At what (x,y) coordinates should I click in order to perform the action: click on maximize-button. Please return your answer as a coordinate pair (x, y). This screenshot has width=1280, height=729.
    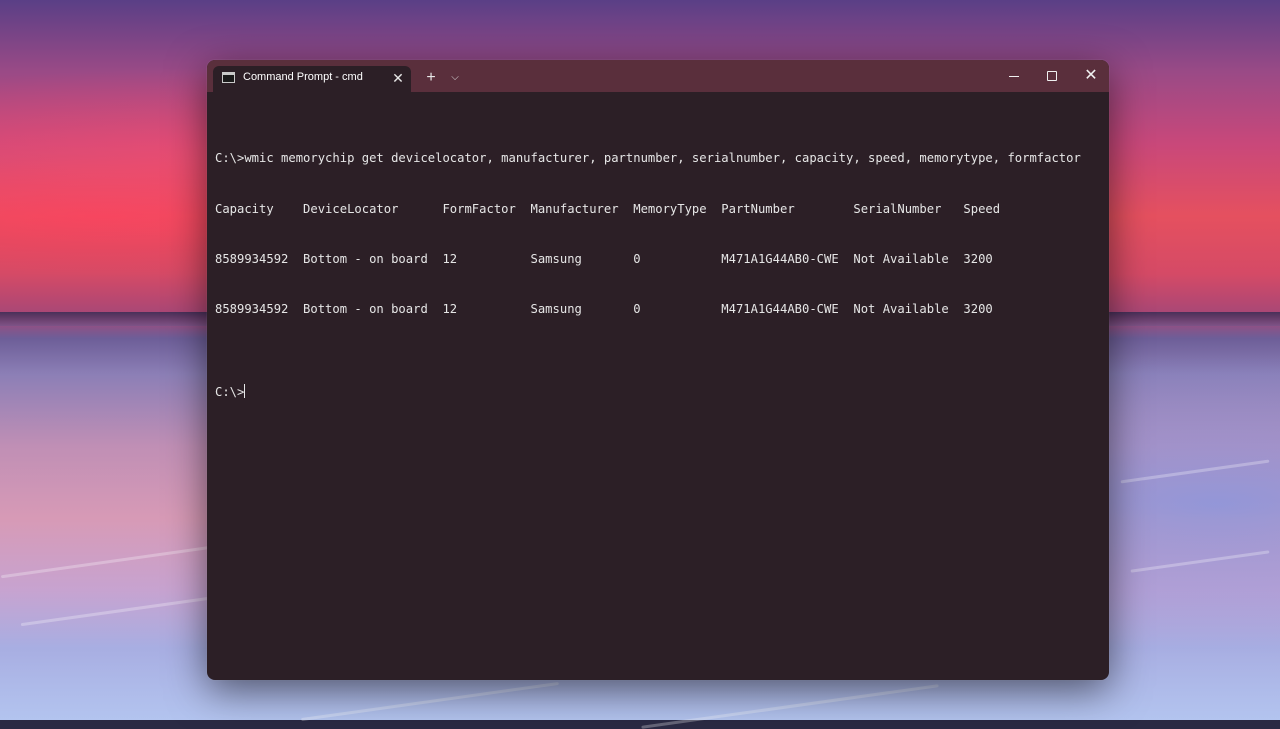
    Looking at the image, I should click on (1052, 75).